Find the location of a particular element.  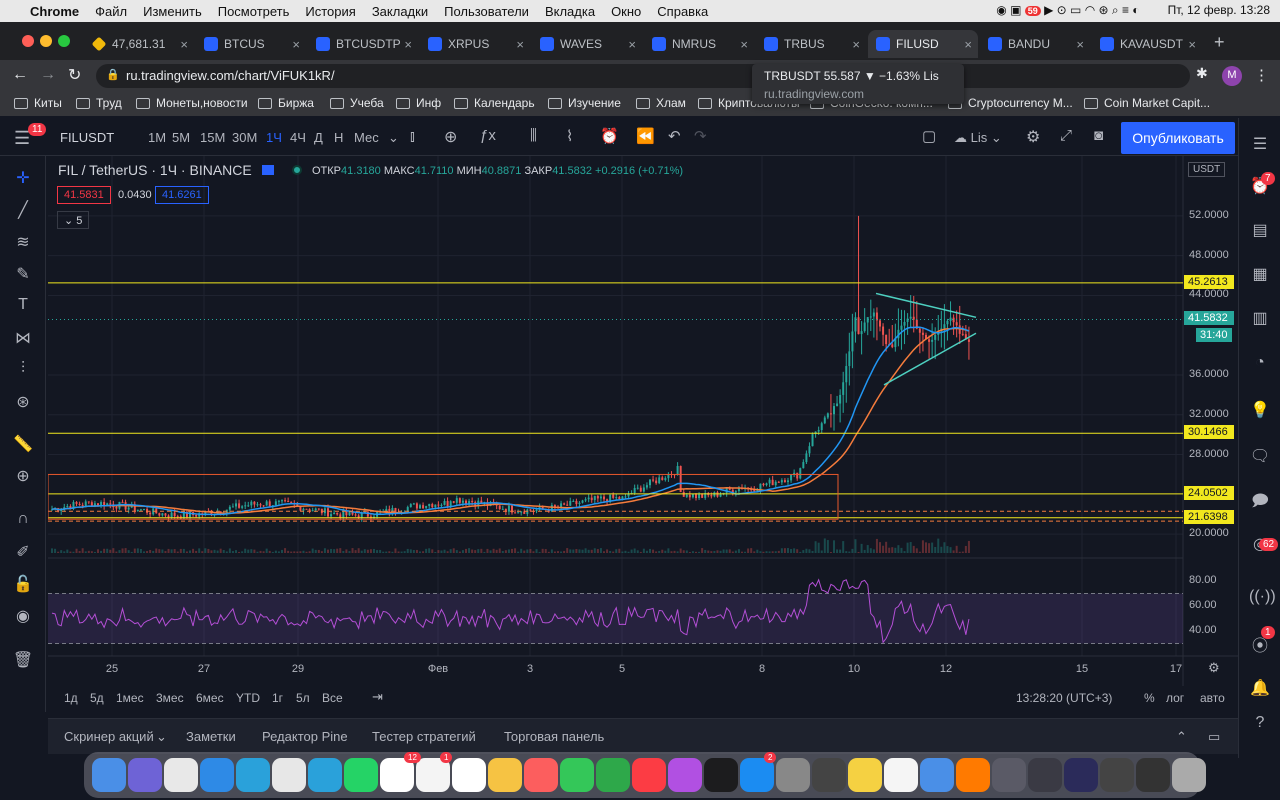

safari-icon is located at coordinates (217, 775).